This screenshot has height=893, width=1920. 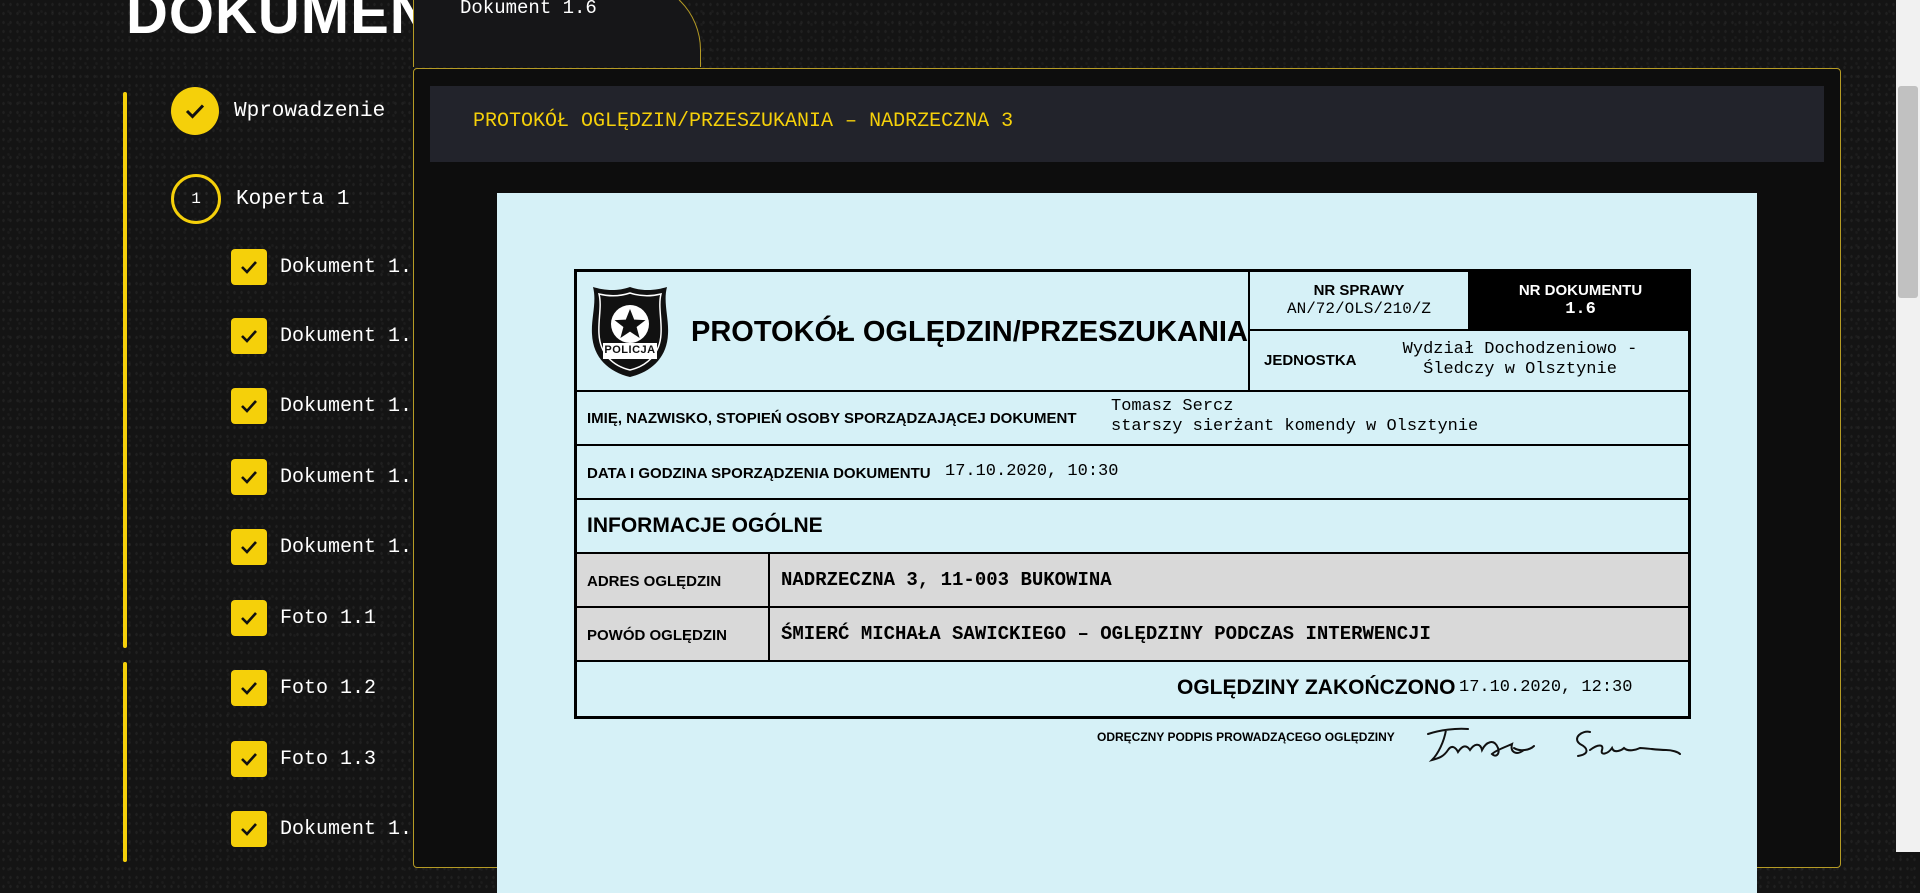 I want to click on sub-item-foto-1-3: Foto 1.3, so click(x=303, y=759).